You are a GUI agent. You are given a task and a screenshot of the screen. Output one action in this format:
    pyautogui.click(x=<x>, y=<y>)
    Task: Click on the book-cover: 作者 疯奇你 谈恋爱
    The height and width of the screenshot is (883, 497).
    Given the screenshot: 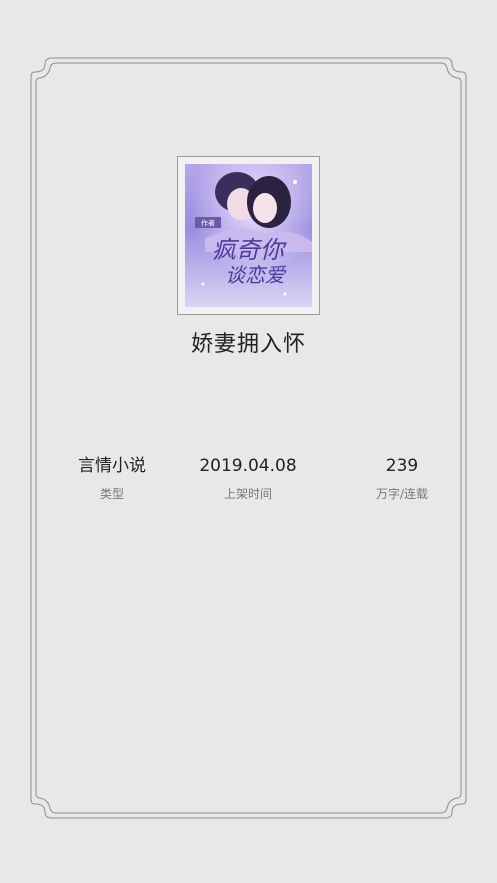 What is the action you would take?
    pyautogui.click(x=248, y=235)
    